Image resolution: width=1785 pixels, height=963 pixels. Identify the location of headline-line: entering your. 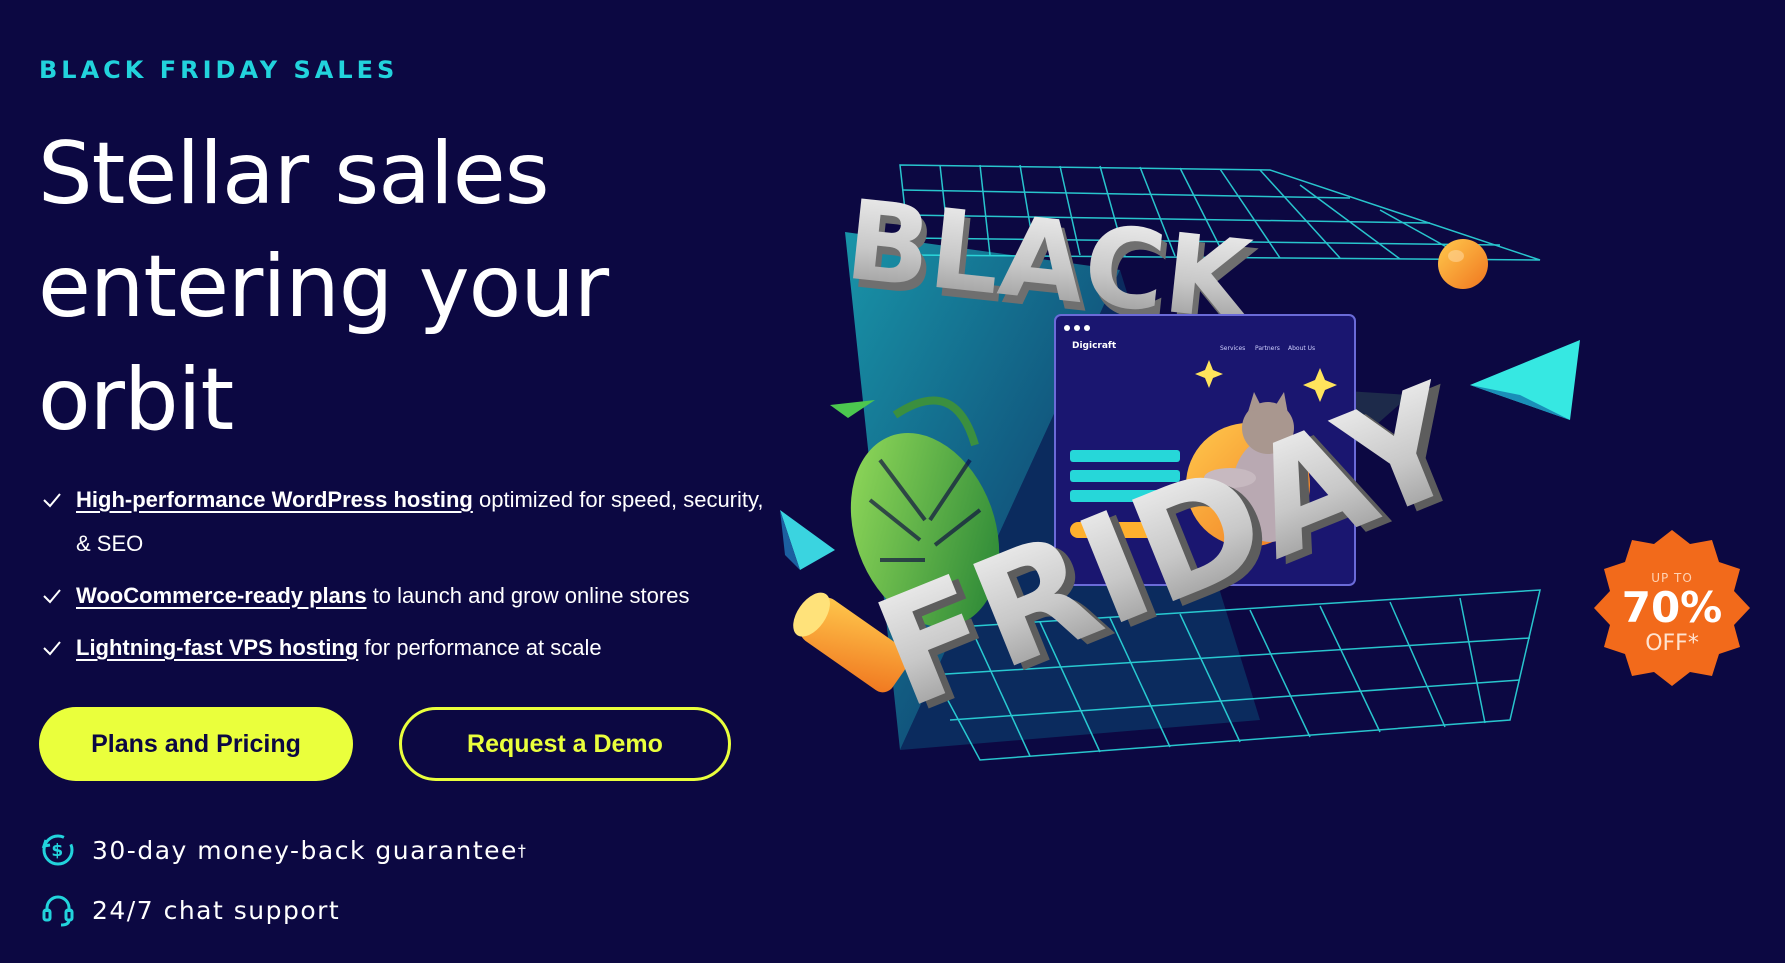
(323, 287).